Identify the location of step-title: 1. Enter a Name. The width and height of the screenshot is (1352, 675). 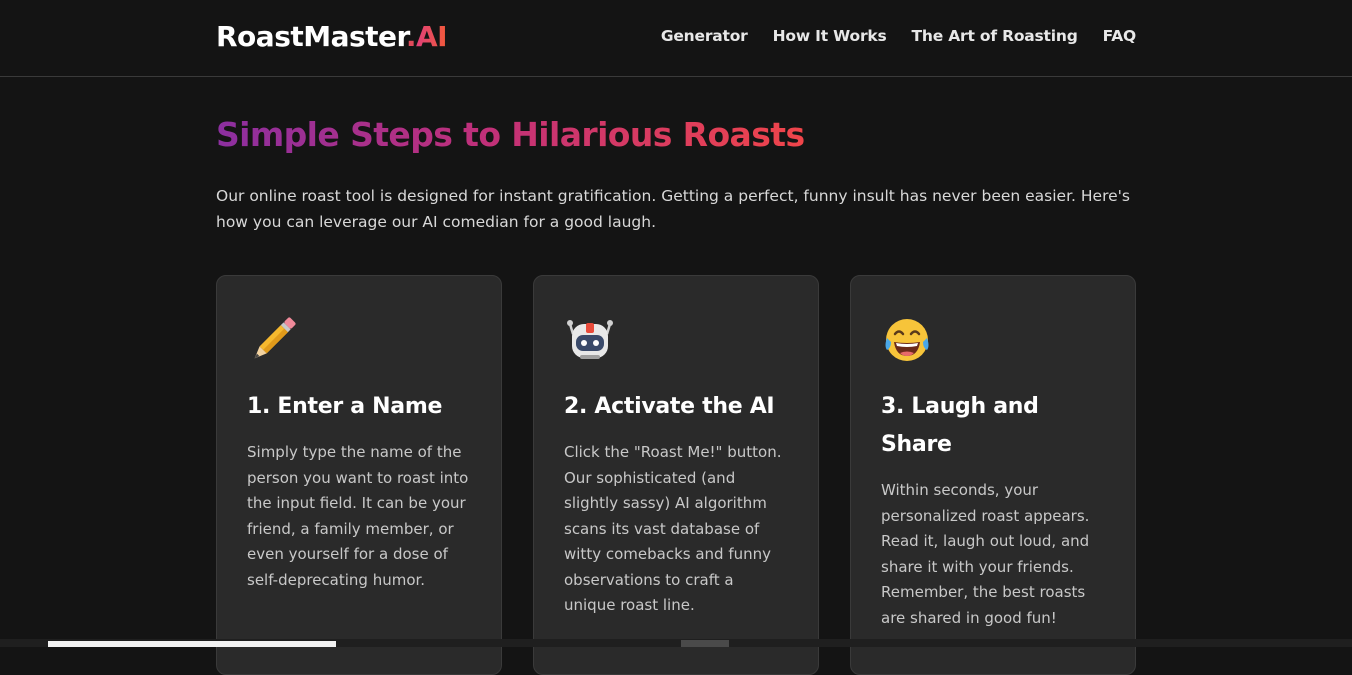
(345, 406).